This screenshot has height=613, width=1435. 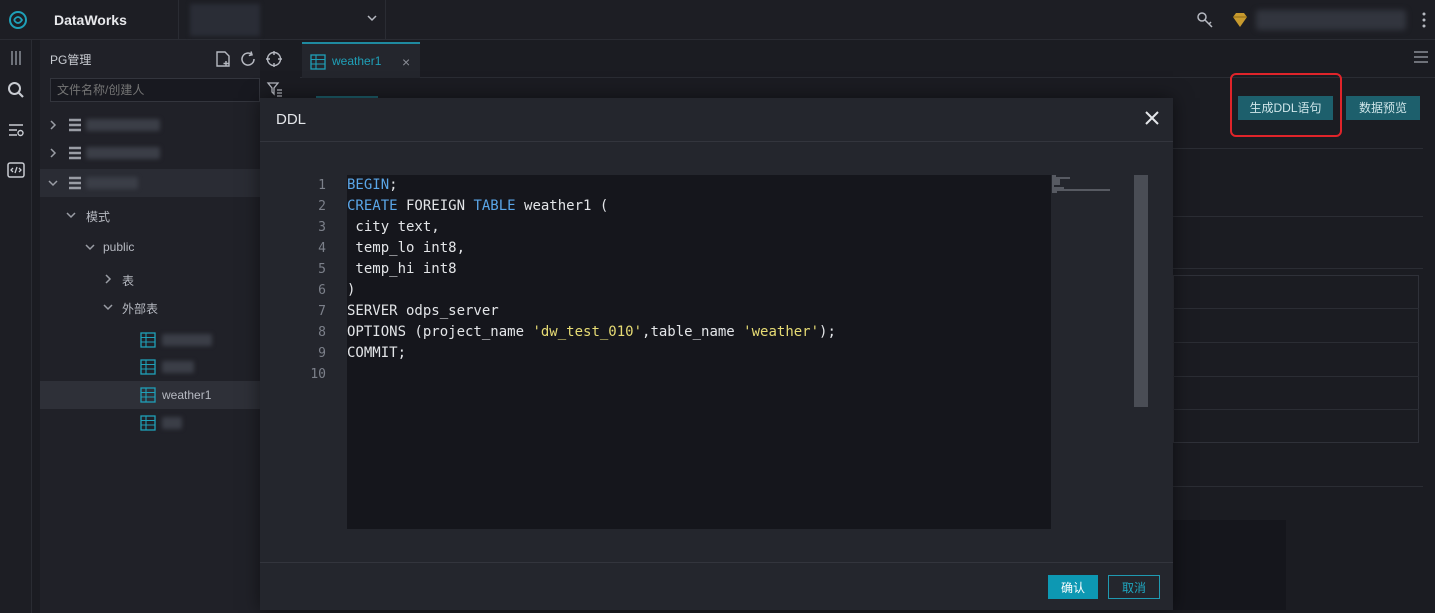 I want to click on line-number: 2, so click(x=322, y=206).